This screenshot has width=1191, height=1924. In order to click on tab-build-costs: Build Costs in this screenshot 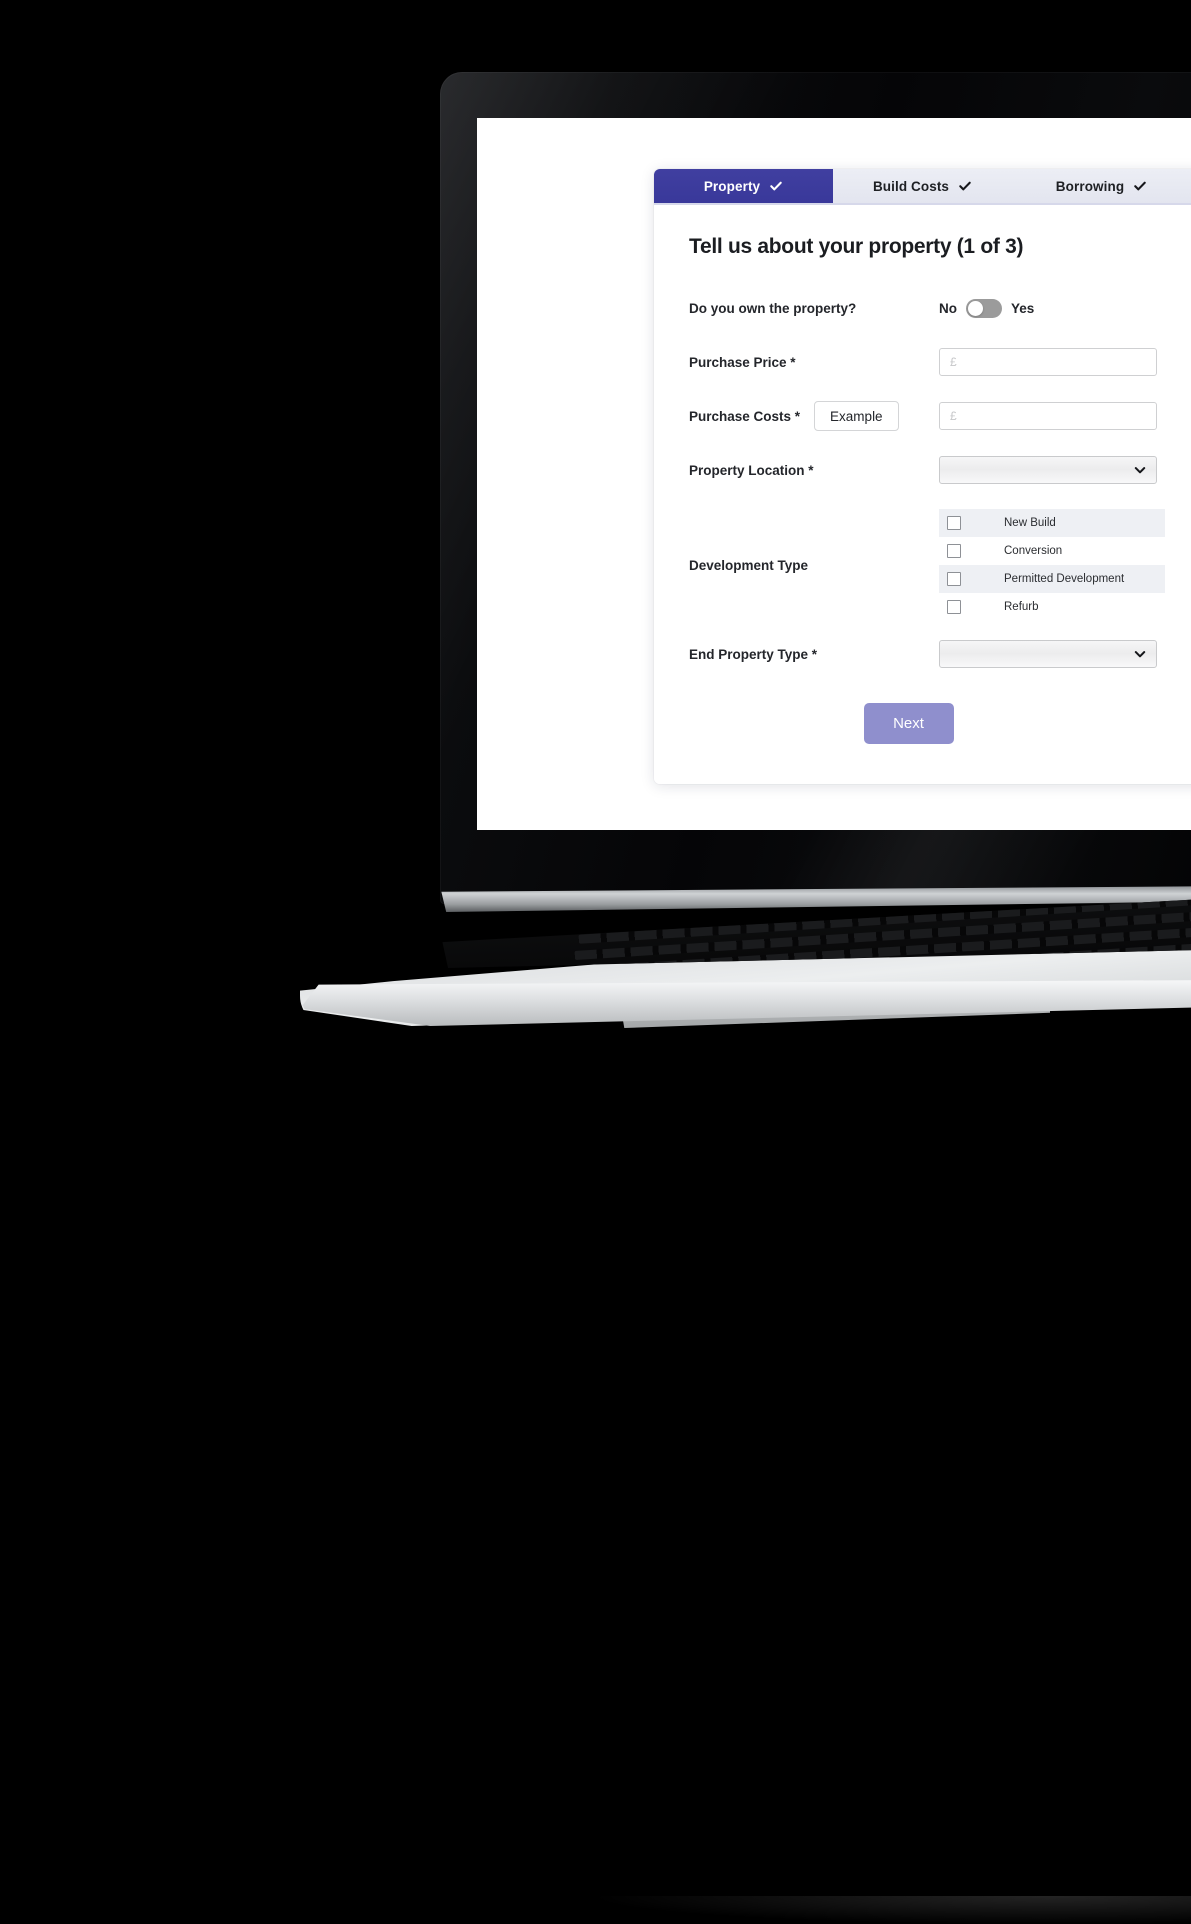, I will do `click(922, 186)`.